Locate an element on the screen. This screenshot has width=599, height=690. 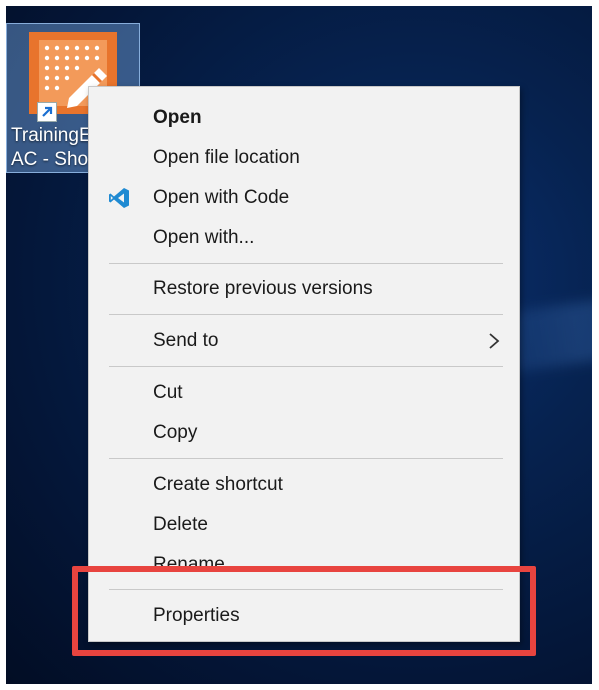
menu-item-restore-previous-versions: Restore previous versions is located at coordinates (304, 289).